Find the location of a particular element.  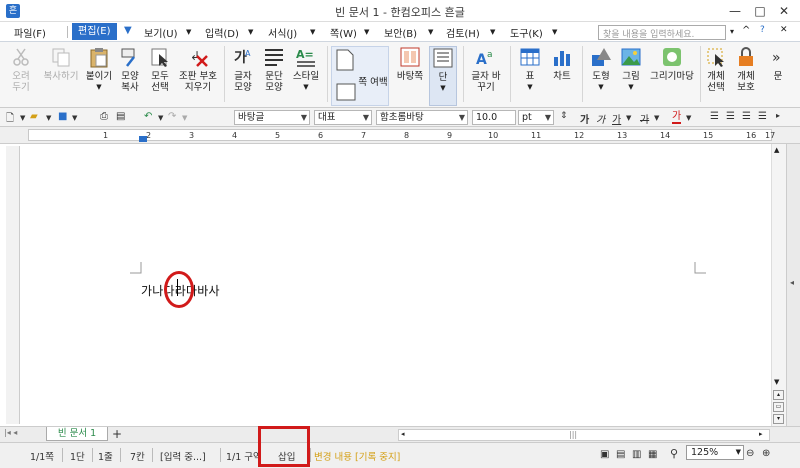

picture-button: 그림 ▼ is located at coordinates (631, 69).